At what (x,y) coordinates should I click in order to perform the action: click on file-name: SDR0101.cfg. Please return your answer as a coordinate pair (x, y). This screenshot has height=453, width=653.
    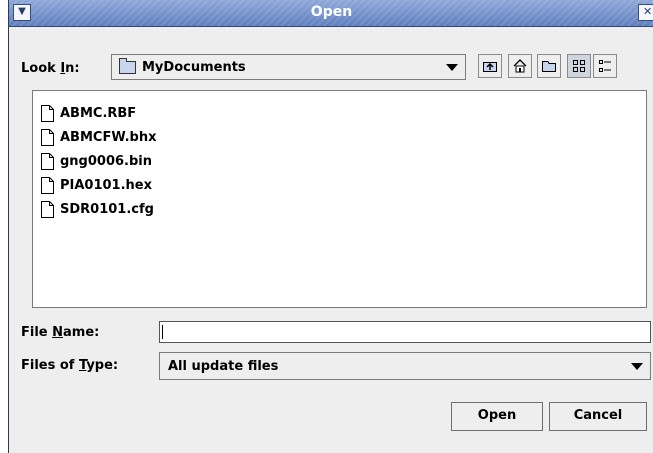
    Looking at the image, I should click on (107, 209).